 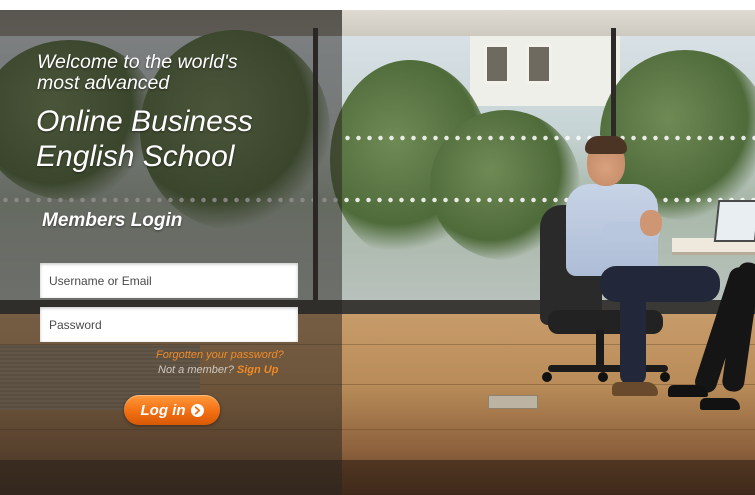 I want to click on school-title: Online Business English School, so click(x=144, y=139).